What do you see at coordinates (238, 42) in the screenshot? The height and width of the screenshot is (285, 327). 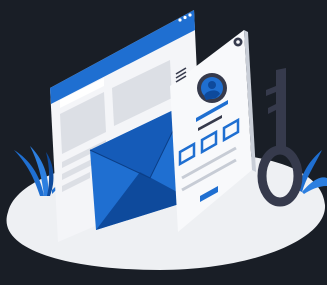 I see `gear-icon` at bounding box center [238, 42].